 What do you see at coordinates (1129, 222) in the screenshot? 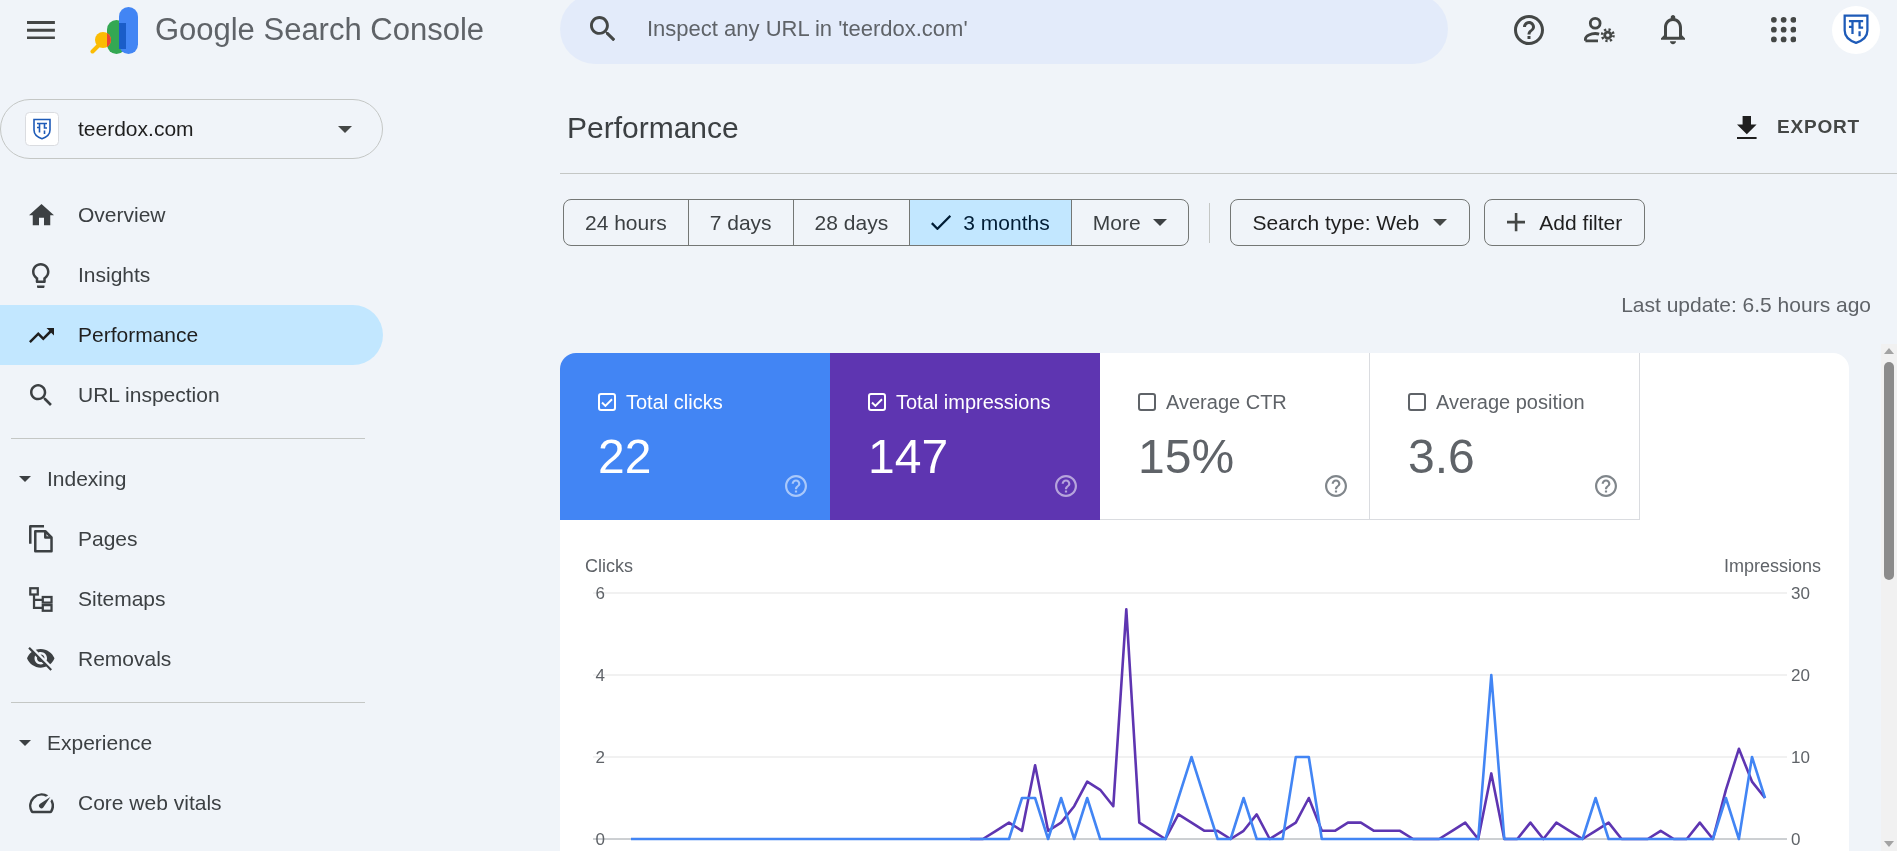
I see `more-menu-button: More` at bounding box center [1129, 222].